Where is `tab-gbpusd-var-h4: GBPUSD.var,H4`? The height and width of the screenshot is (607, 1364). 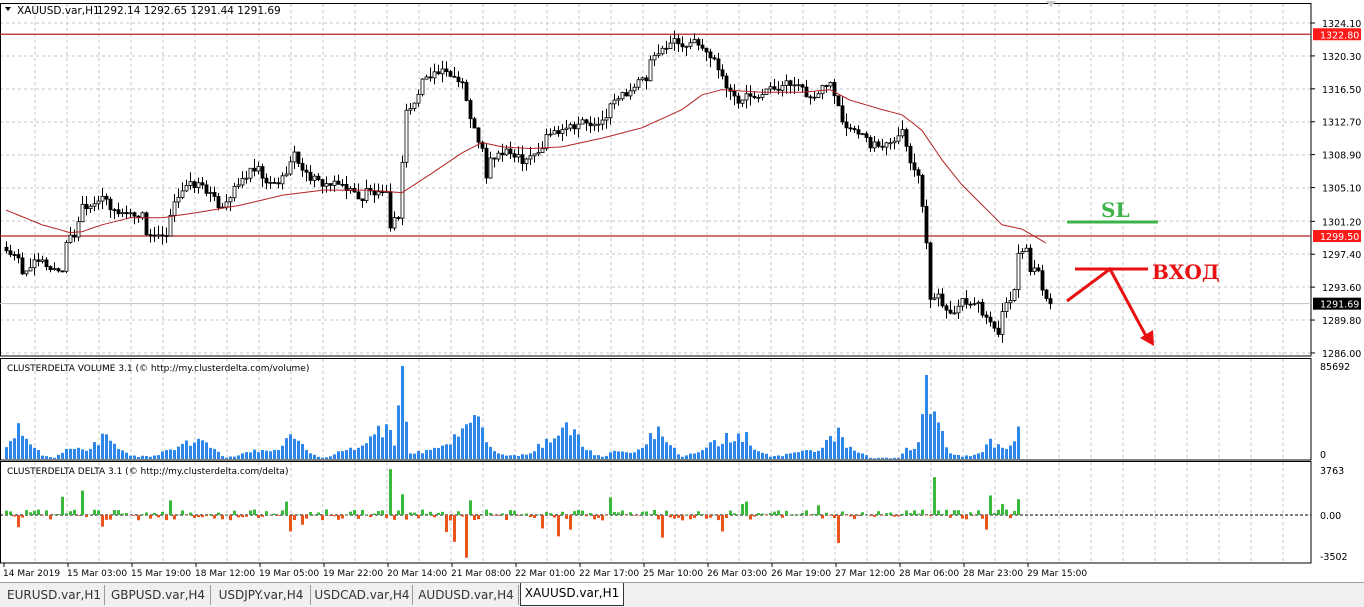
tab-gbpusd-var-h4: GBPUSD.var,H4 is located at coordinates (158, 595).